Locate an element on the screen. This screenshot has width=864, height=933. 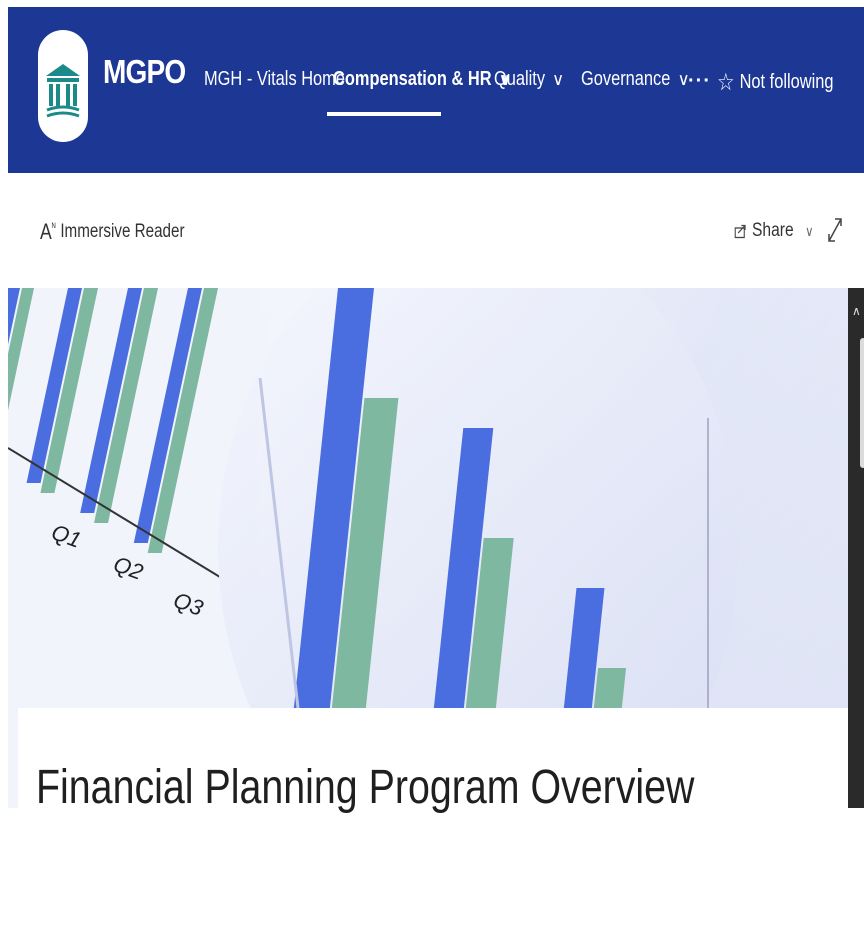
share-icon is located at coordinates (740, 231).